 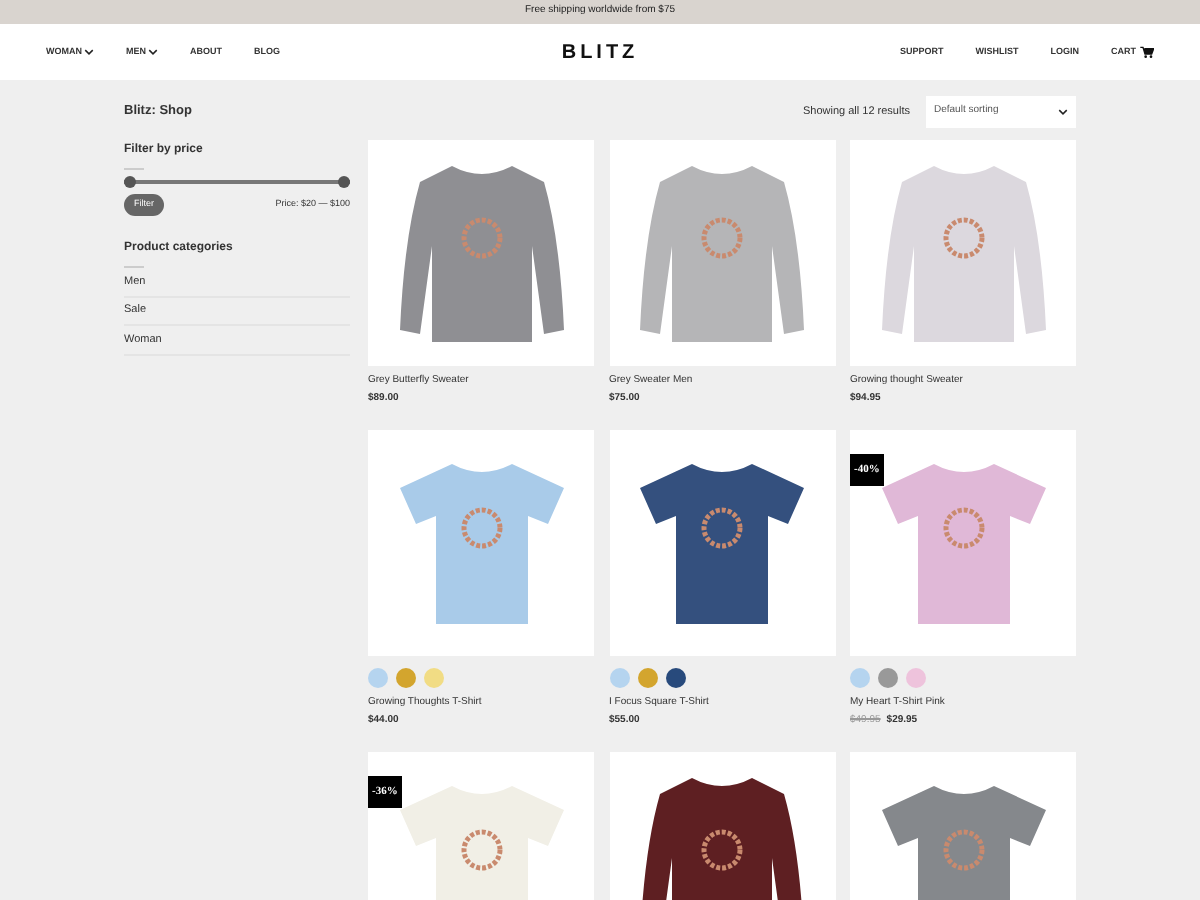 I want to click on product-photo, so click(x=722, y=543).